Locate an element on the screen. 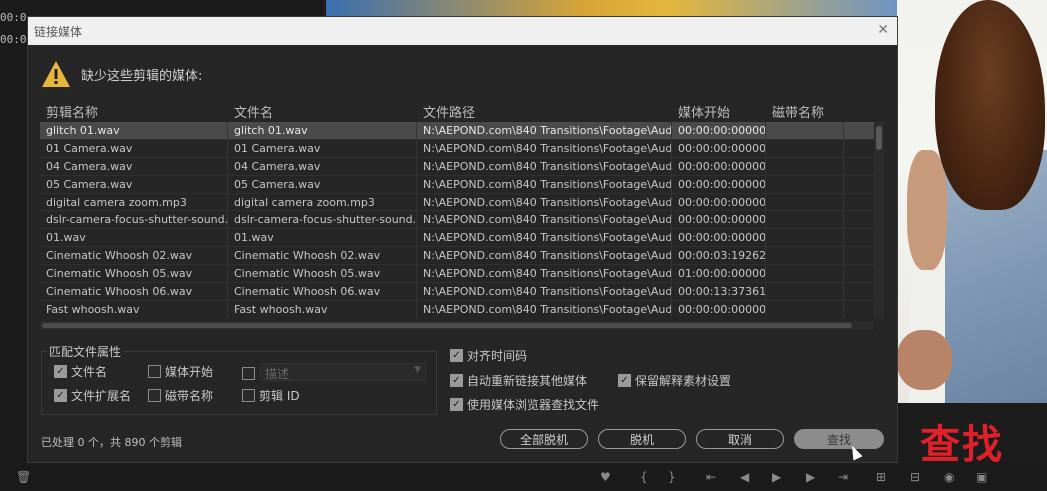  video-hair is located at coordinates (990, 105).